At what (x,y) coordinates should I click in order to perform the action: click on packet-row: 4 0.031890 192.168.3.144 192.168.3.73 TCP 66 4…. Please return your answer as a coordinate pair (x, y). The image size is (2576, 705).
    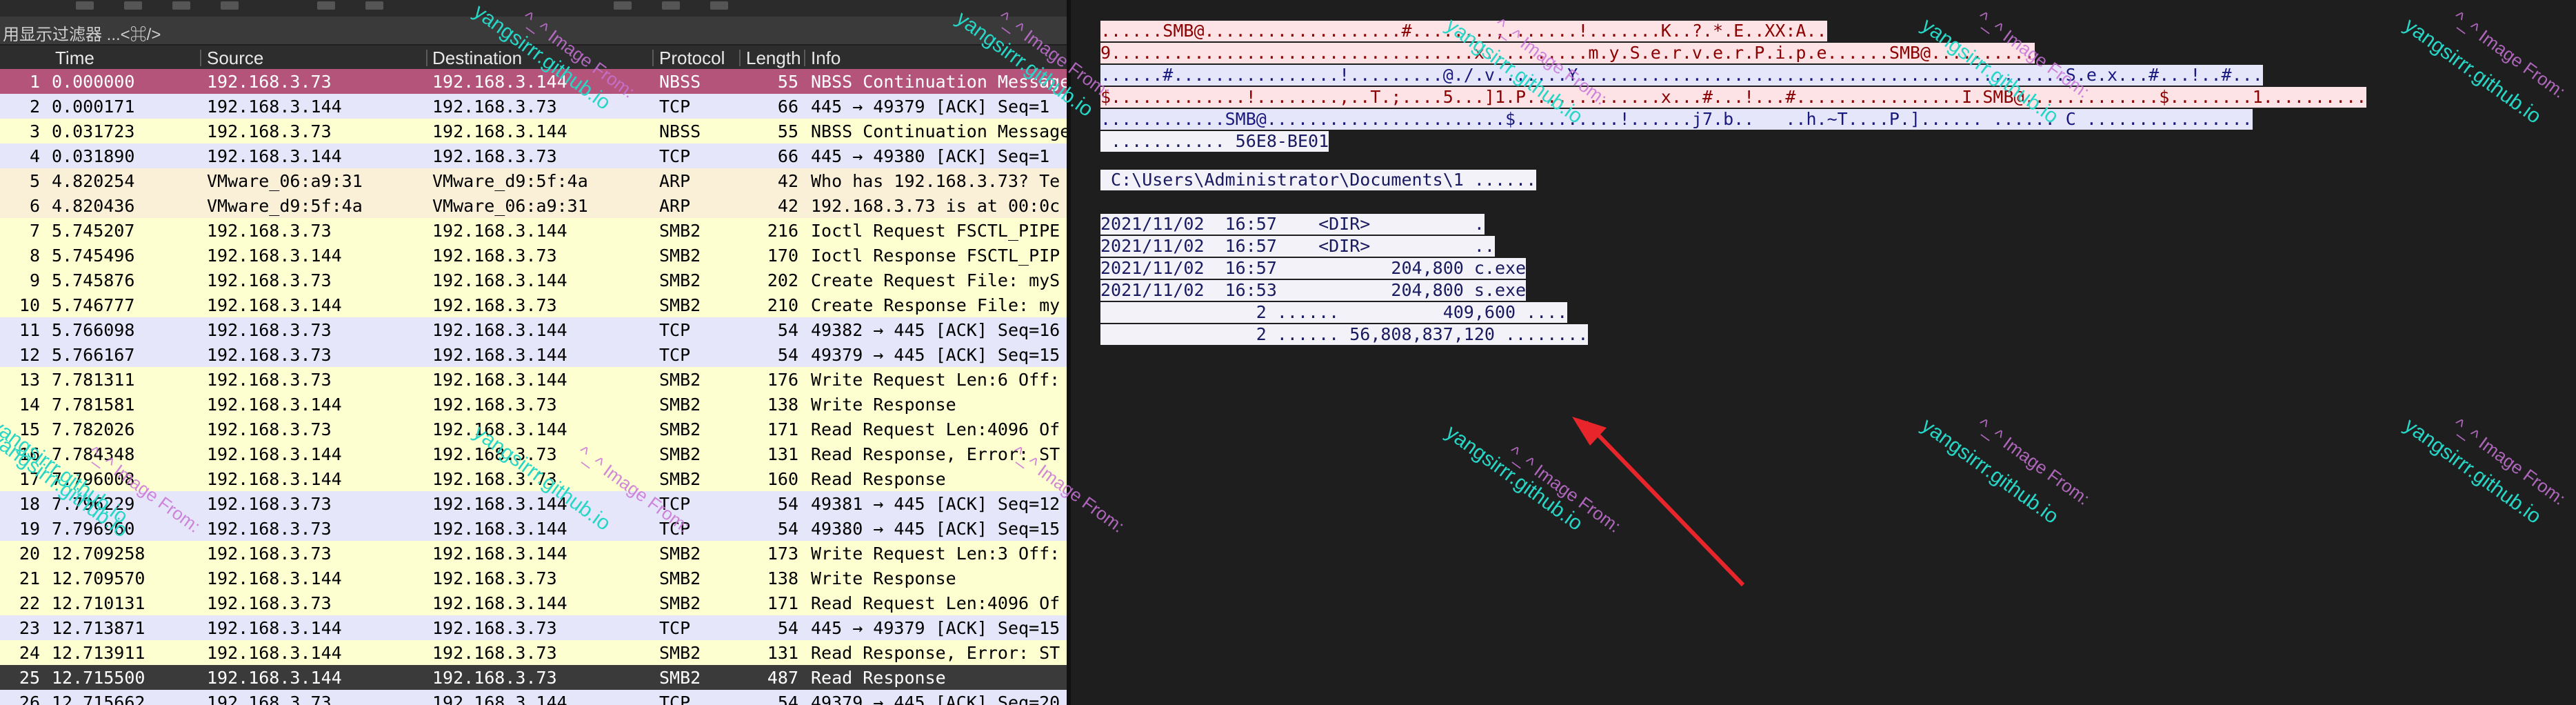
    Looking at the image, I should click on (533, 156).